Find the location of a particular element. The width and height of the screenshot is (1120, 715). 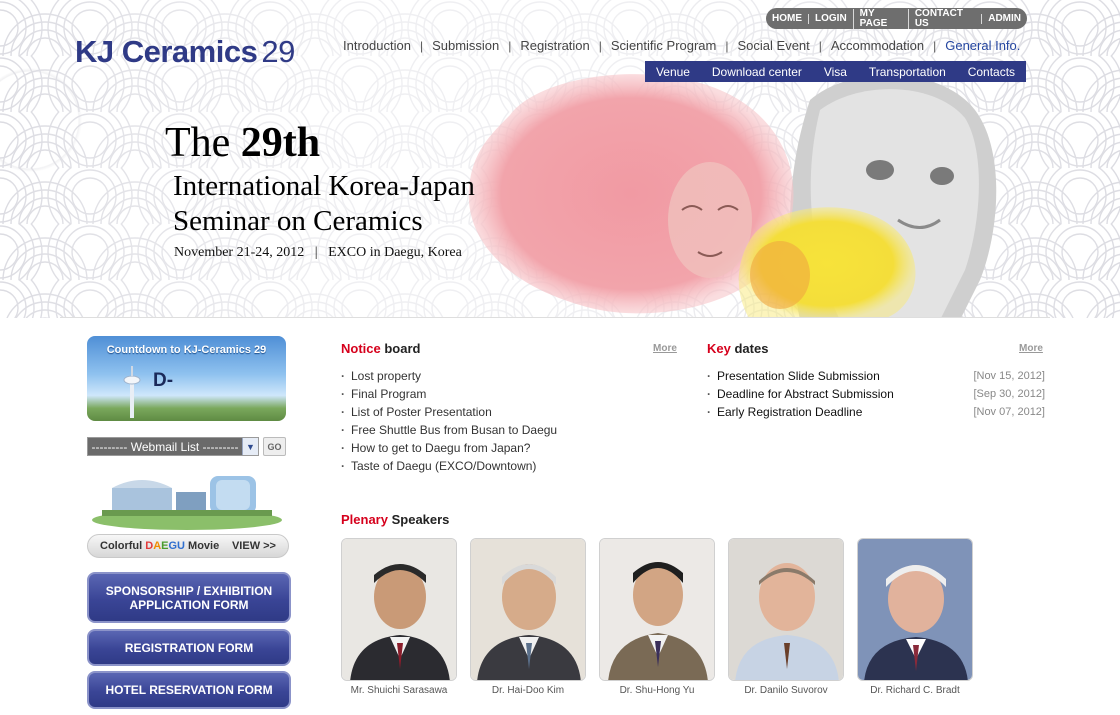

notice-item: Free Shuttle Bus from Busan to Daegu is located at coordinates (449, 430).